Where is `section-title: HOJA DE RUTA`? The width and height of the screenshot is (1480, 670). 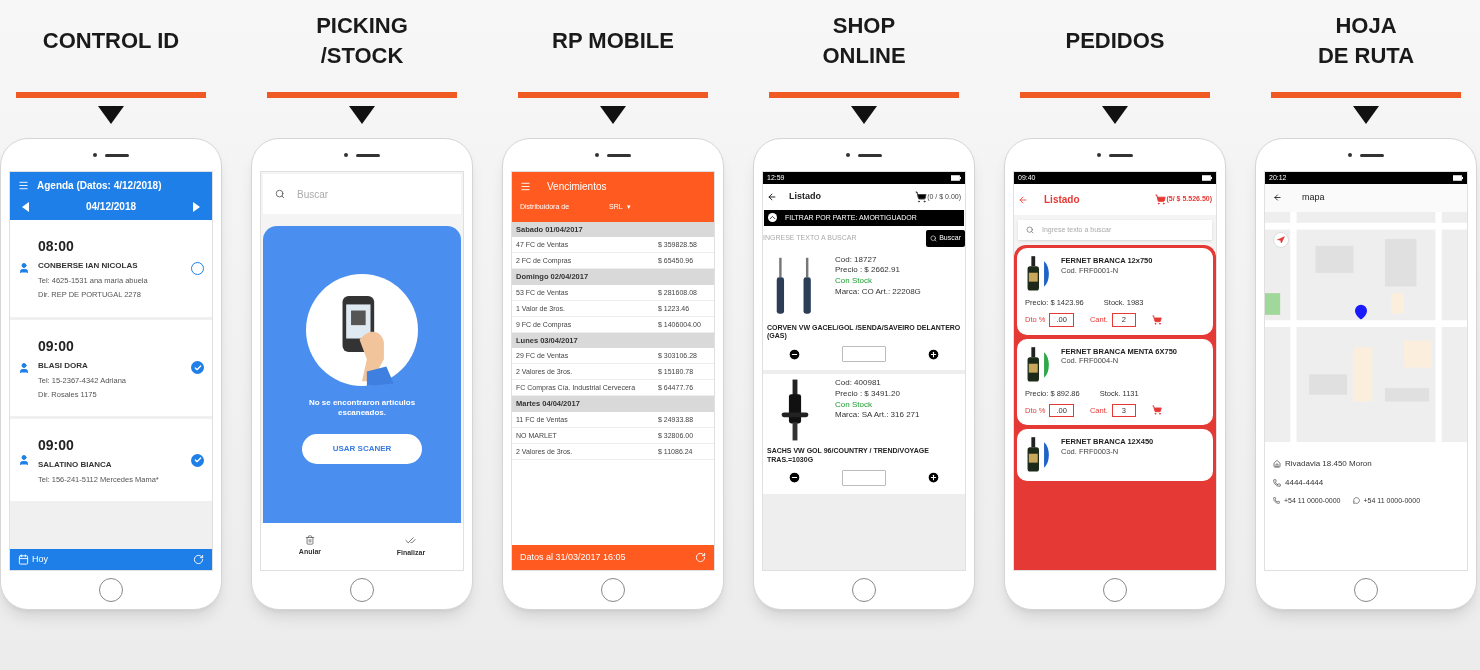
section-title: HOJA DE RUTA is located at coordinates (1366, 41).